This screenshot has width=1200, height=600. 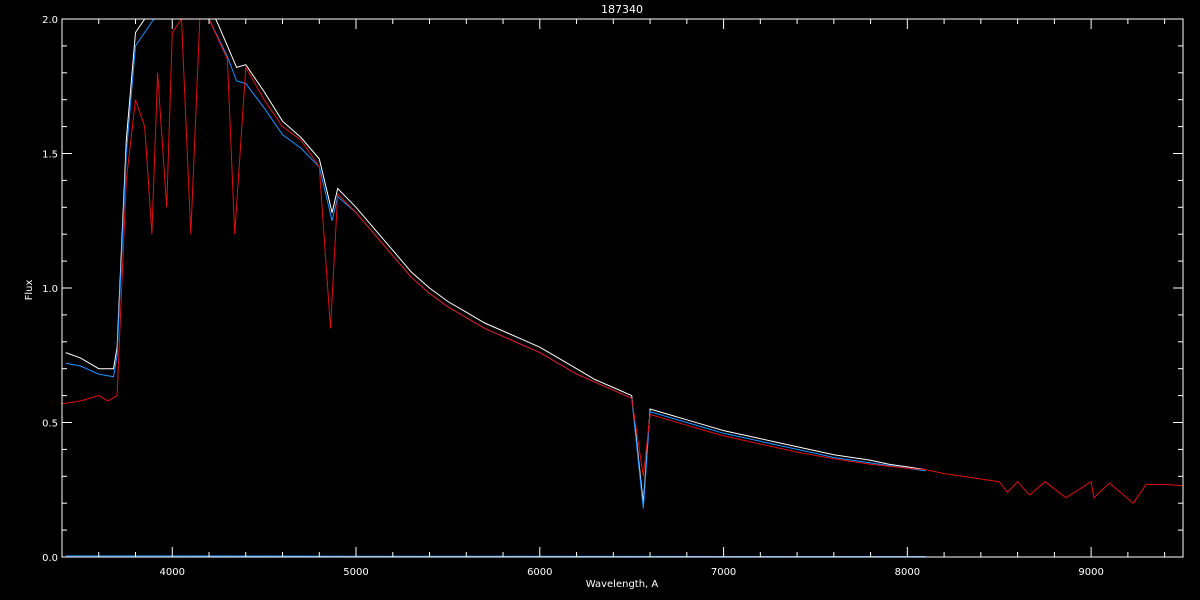 I want to click on y-tick-label: 1.5, so click(x=50, y=155).